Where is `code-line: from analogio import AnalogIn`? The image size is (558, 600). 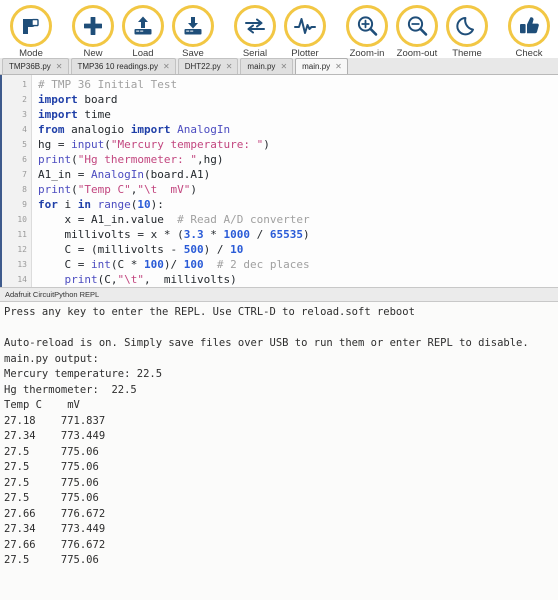 code-line: from analogio import AnalogIn is located at coordinates (134, 129).